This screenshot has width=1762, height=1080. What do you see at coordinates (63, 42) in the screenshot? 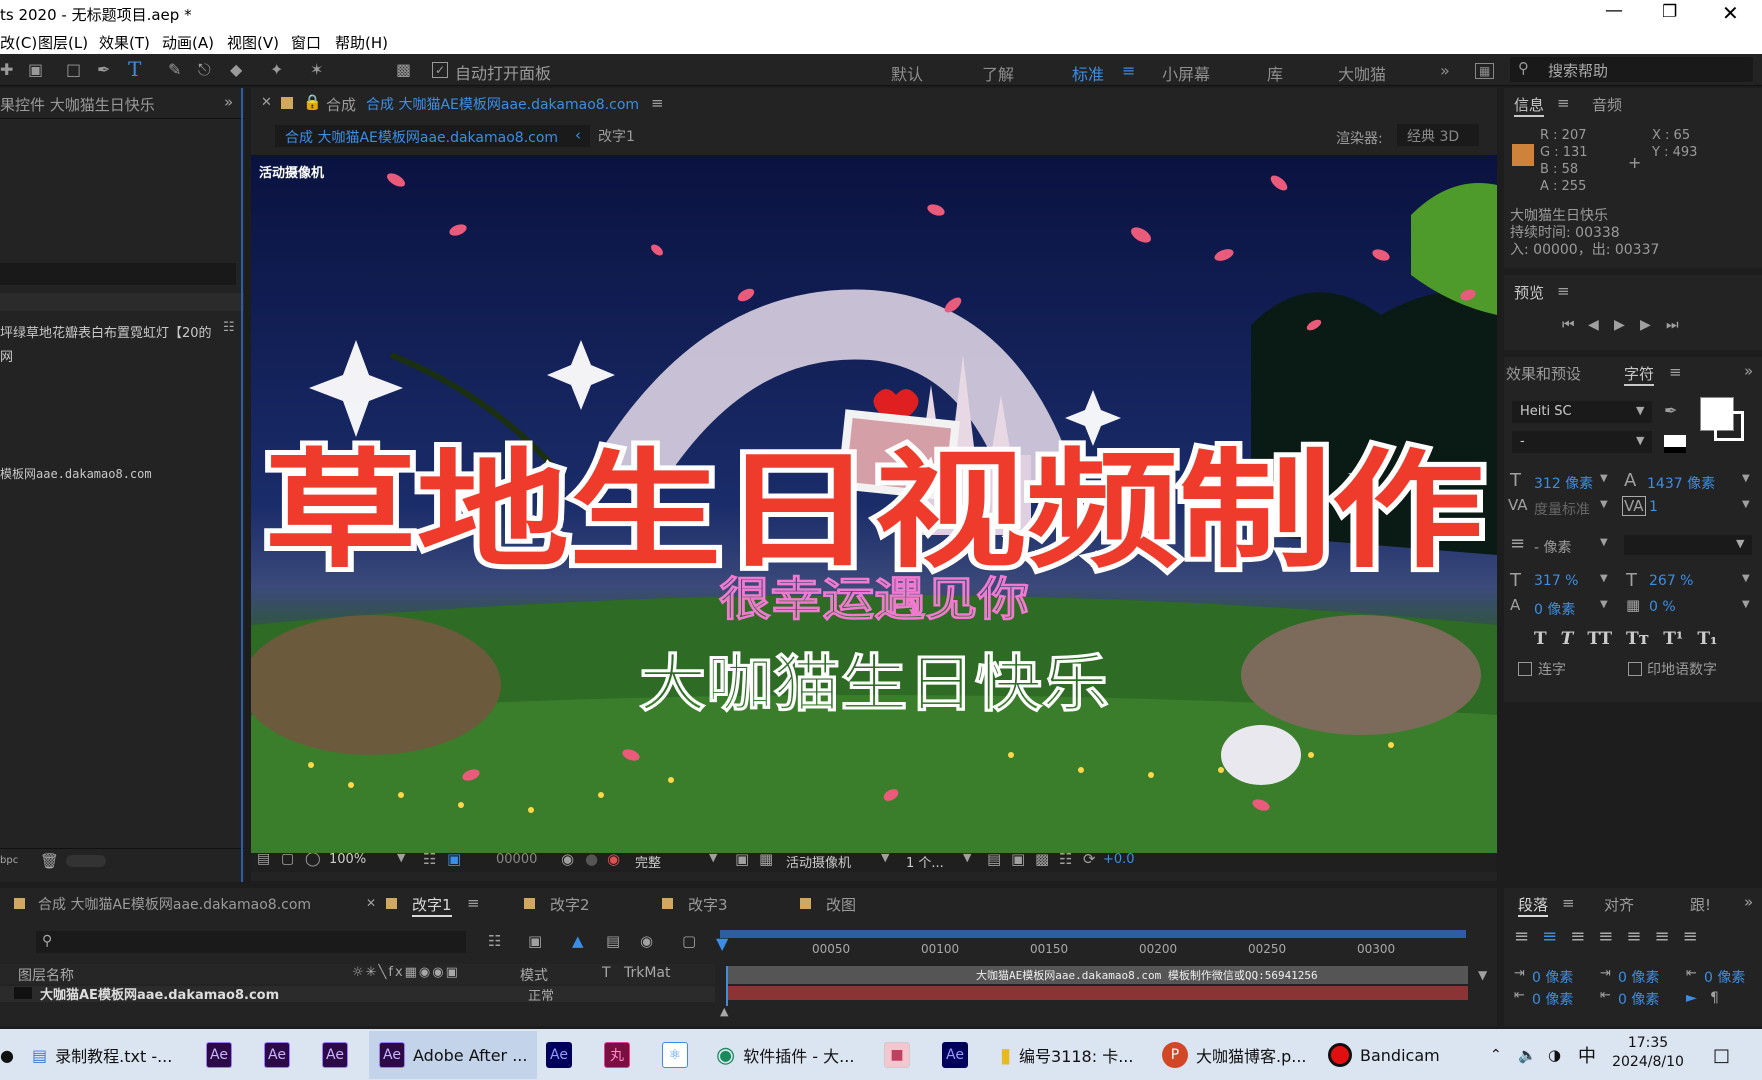
I see `menu-layer: 图层(L)` at bounding box center [63, 42].